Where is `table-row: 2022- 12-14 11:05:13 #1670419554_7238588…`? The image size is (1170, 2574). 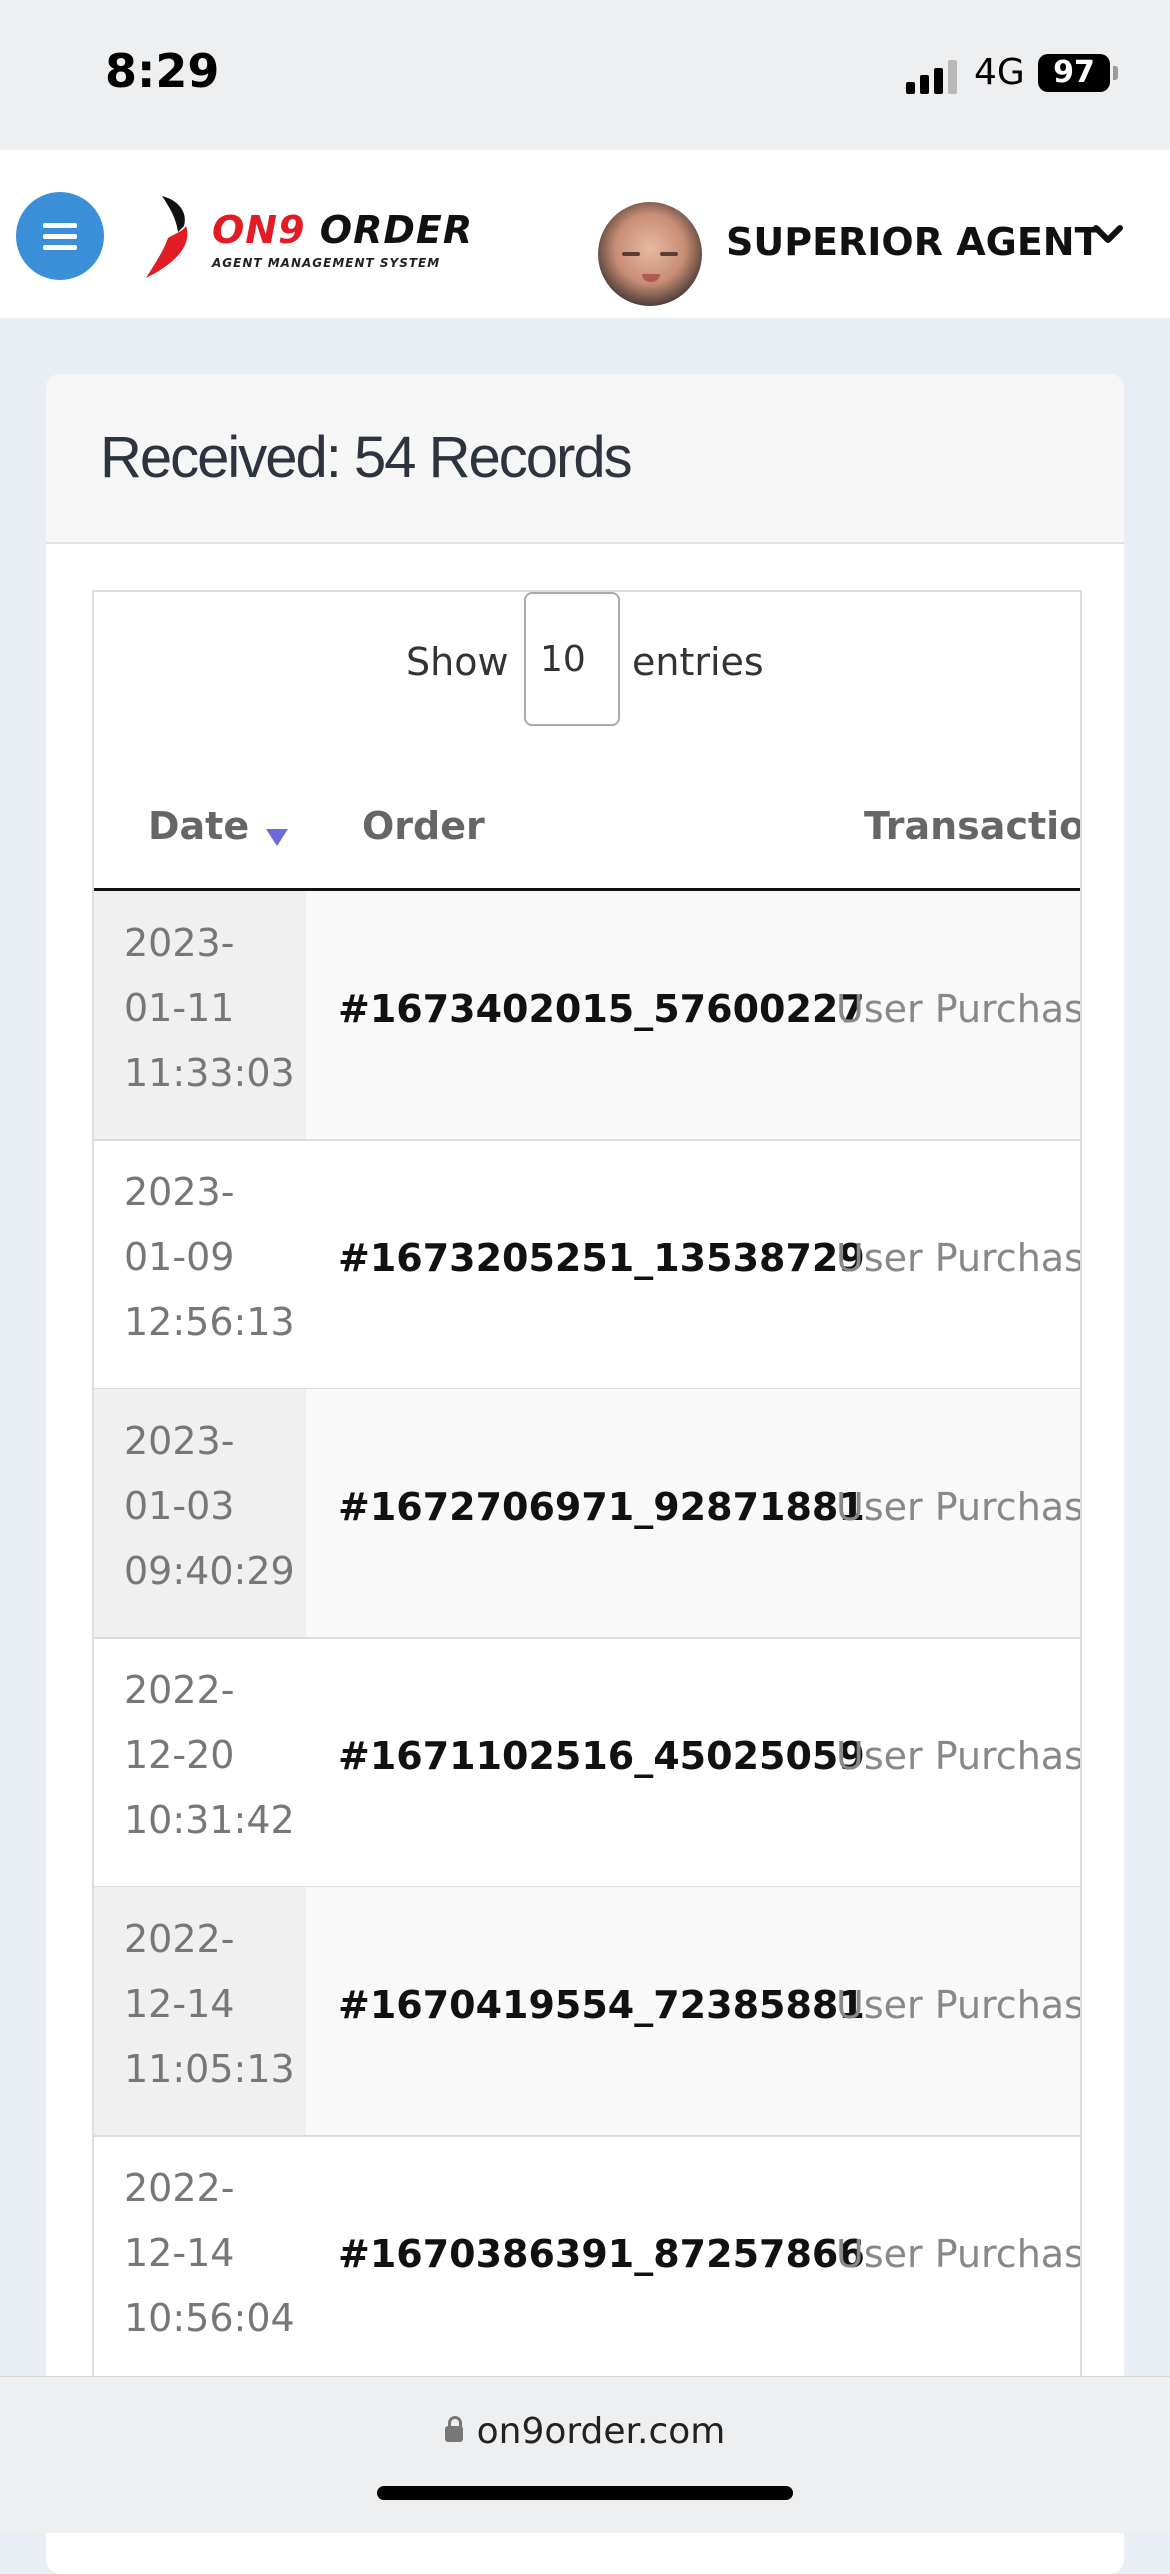
table-row: 2022- 12-14 11:05:13 #1670419554_7238588… is located at coordinates (587, 2012).